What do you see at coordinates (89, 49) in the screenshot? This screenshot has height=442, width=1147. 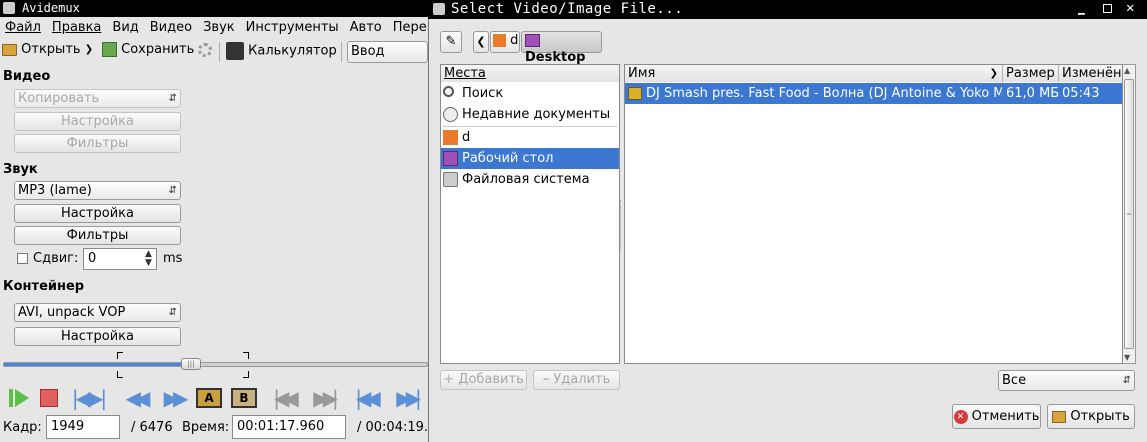 I see `chevron-down-icon: ❯` at bounding box center [89, 49].